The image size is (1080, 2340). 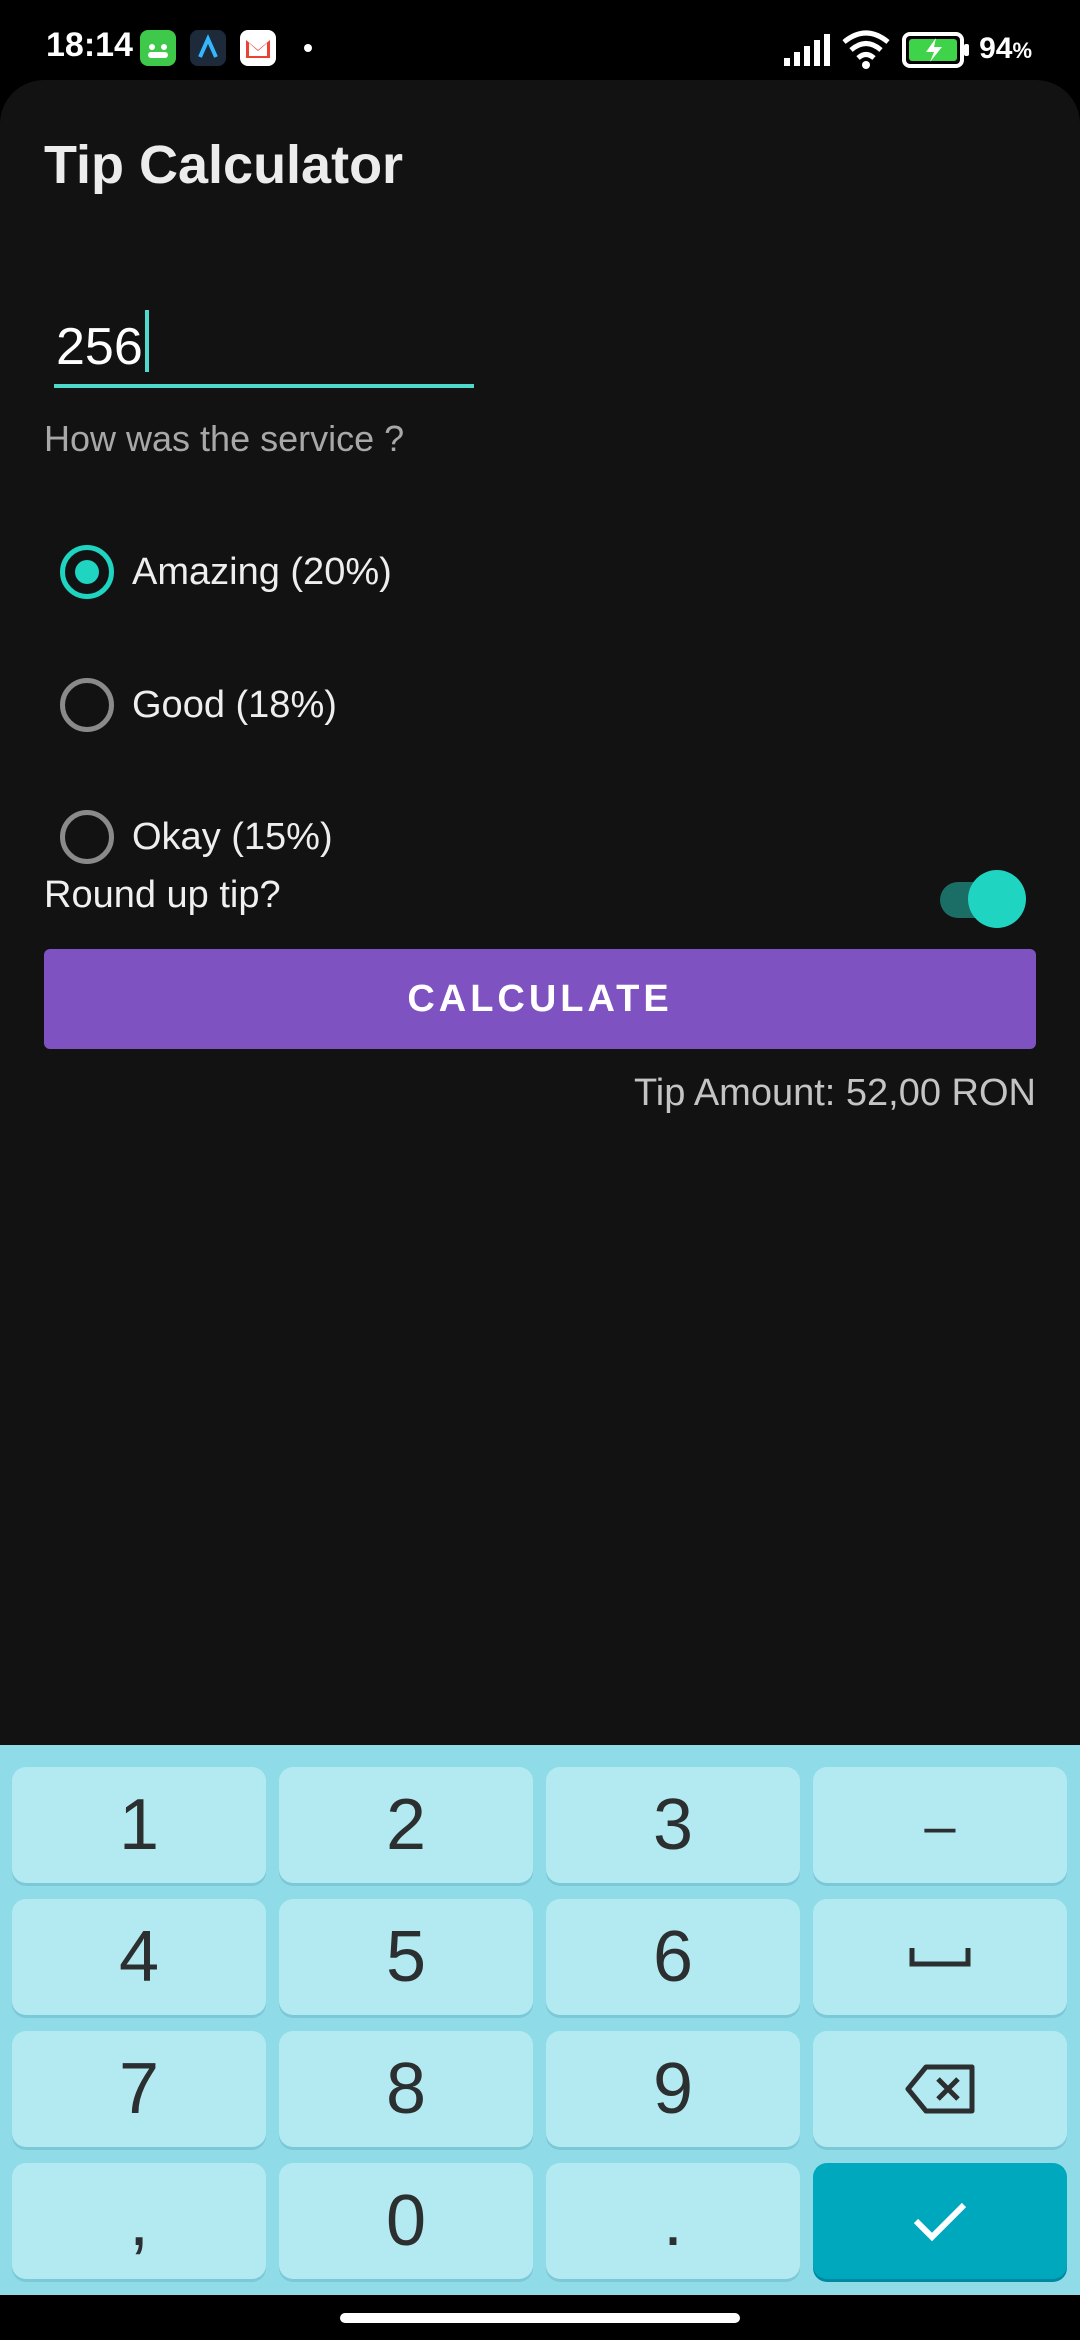 I want to click on bill-amount-value: 256, so click(x=102, y=343).